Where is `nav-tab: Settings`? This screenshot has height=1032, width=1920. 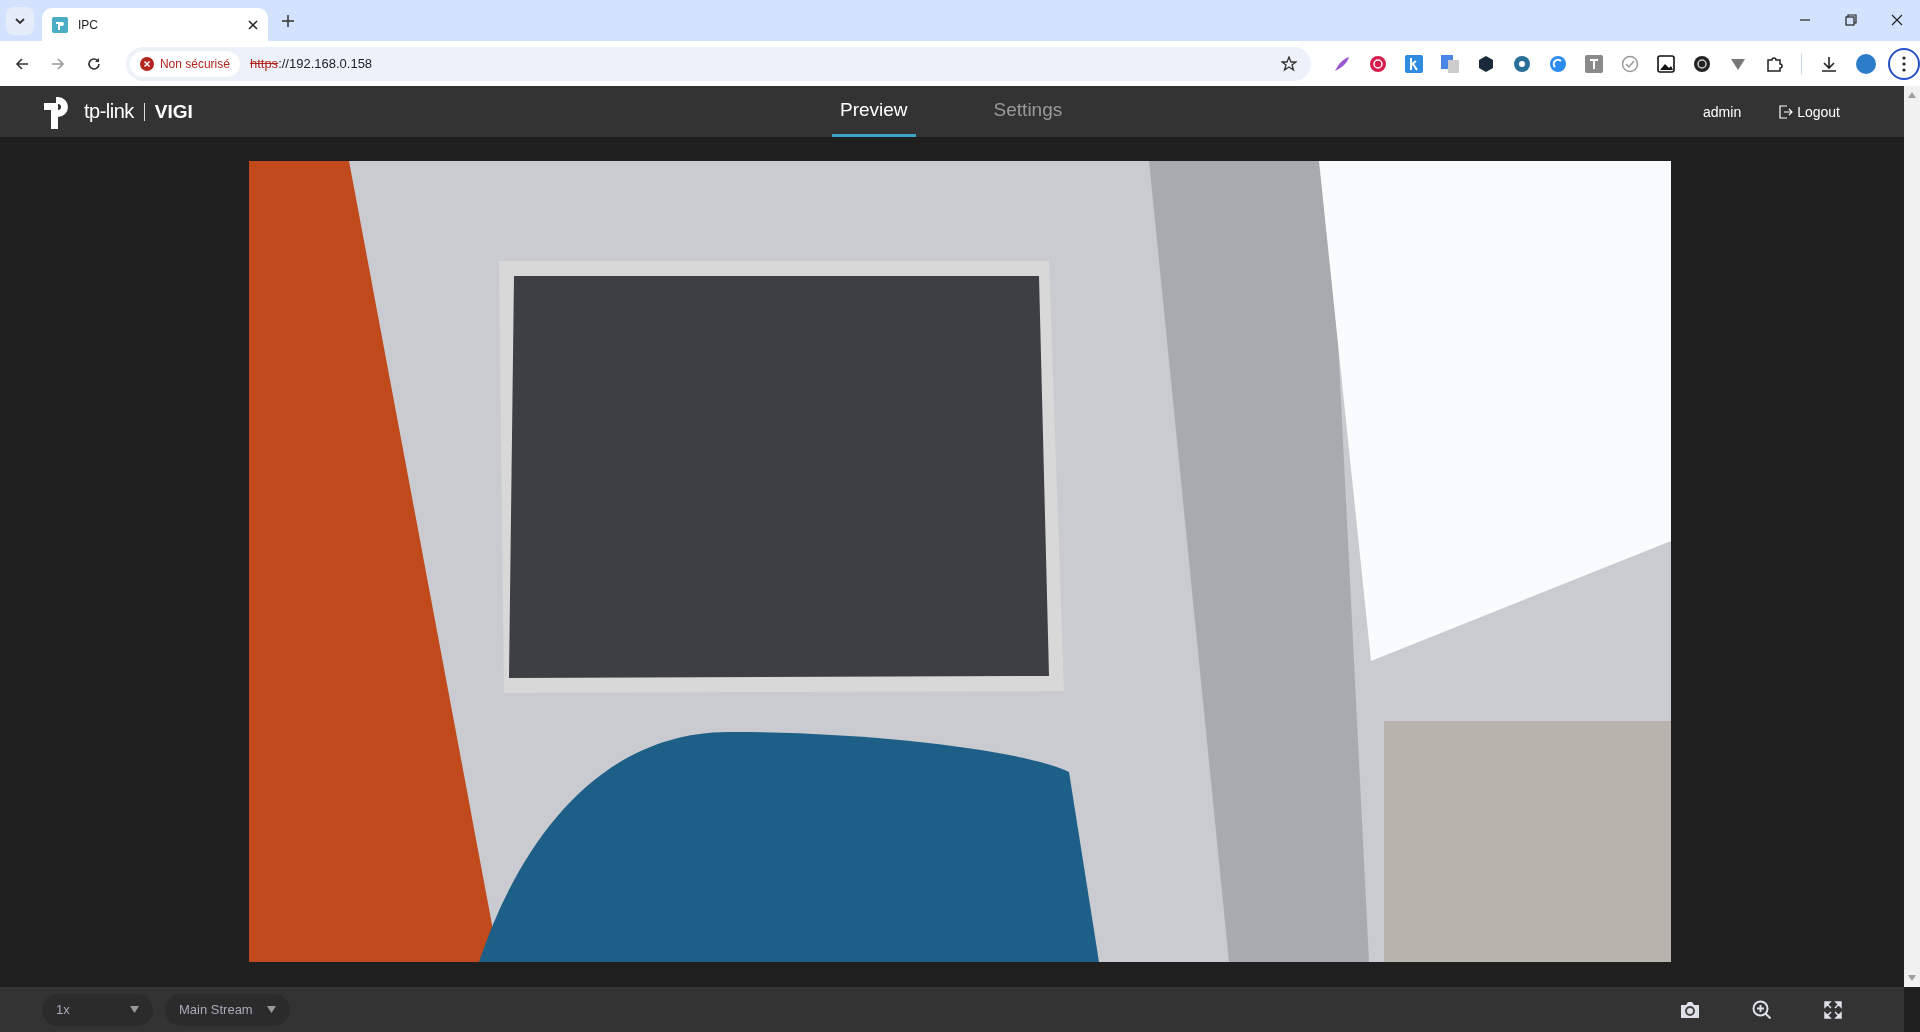
nav-tab: Settings is located at coordinates (1028, 111).